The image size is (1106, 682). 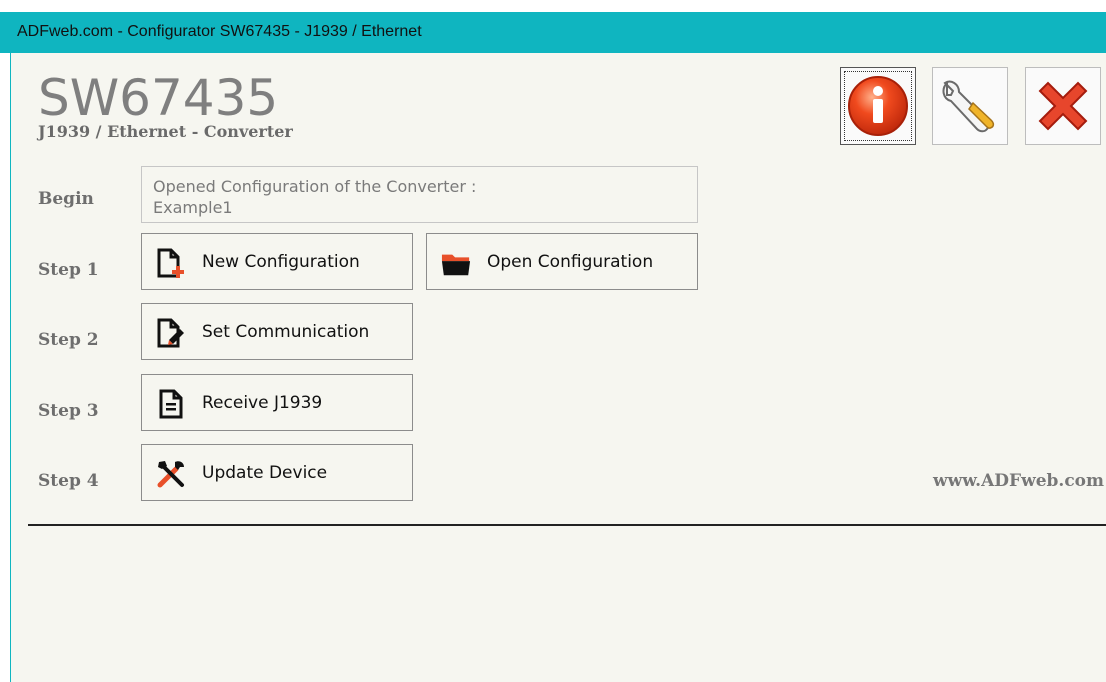 What do you see at coordinates (66, 199) in the screenshot?
I see `begin-label: Begin` at bounding box center [66, 199].